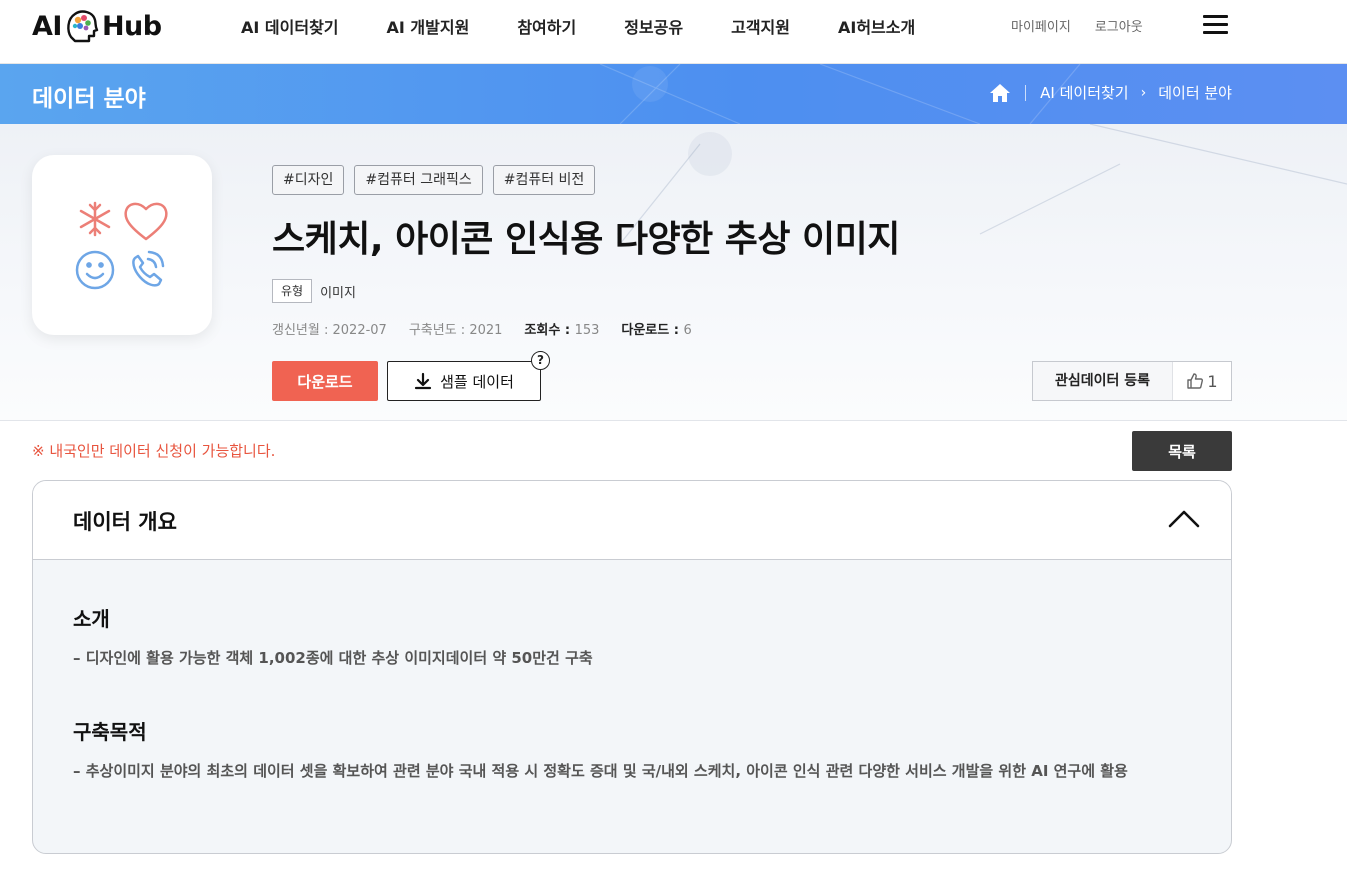  I want to click on logout-link: 로그아웃, so click(1119, 25).